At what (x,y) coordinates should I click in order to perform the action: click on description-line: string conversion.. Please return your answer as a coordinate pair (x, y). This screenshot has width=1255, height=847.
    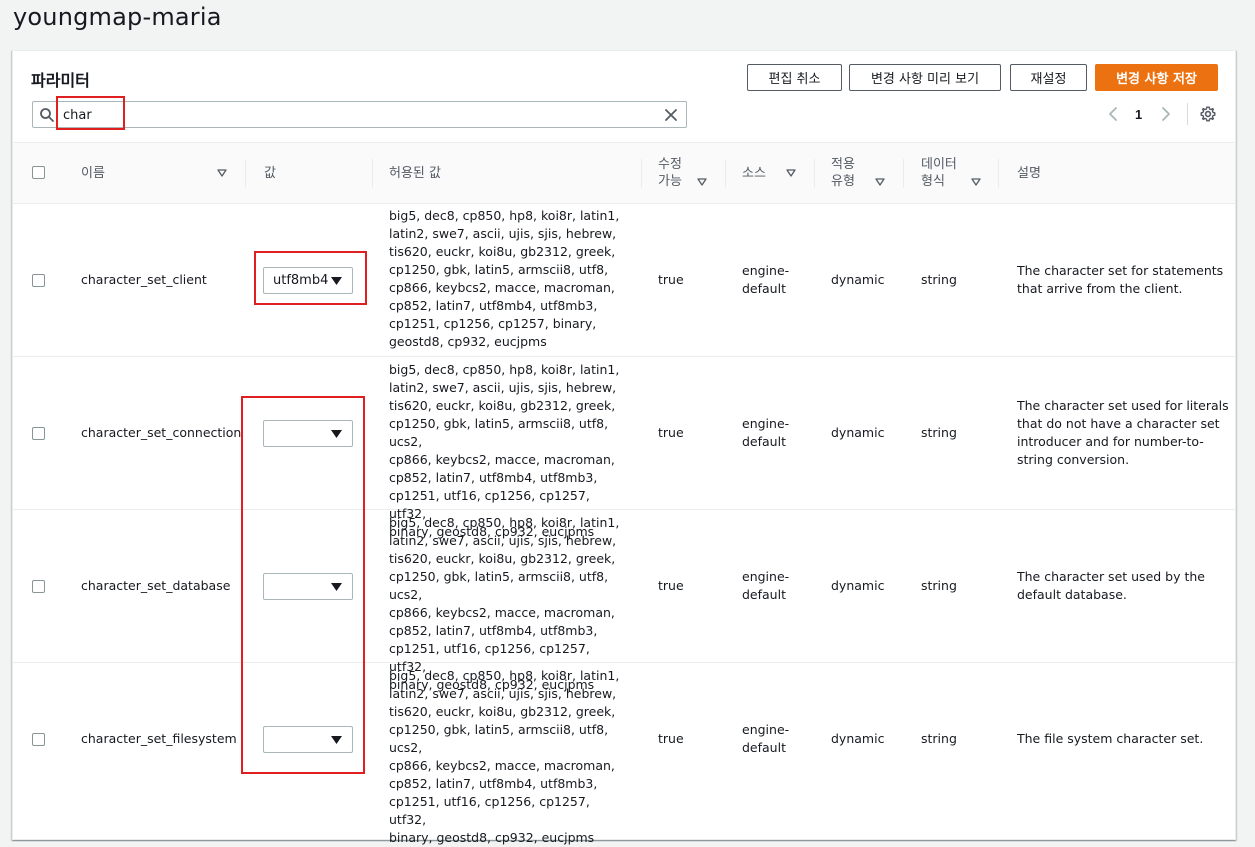
    Looking at the image, I should click on (1073, 459).